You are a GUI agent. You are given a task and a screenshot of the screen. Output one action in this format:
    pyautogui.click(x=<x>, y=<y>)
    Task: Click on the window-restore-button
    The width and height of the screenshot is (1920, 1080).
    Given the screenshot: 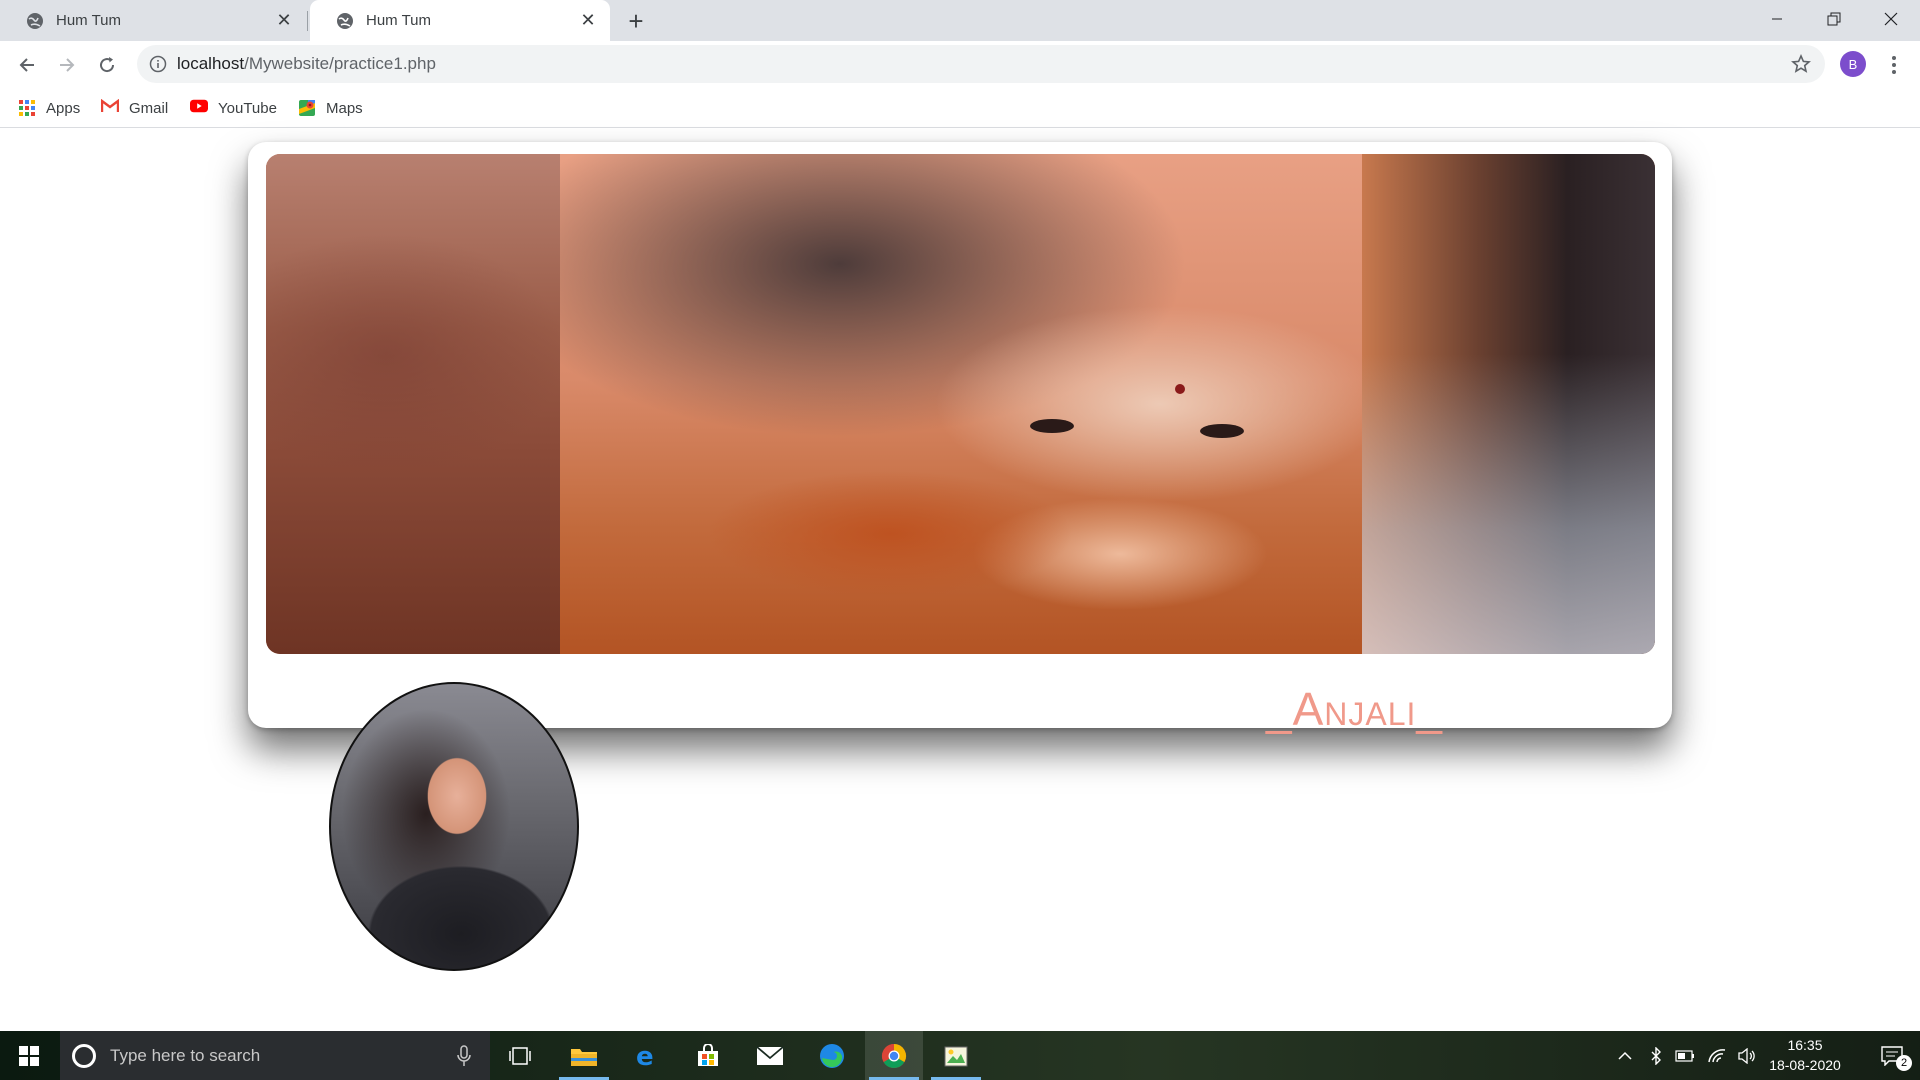 What is the action you would take?
    pyautogui.click(x=1833, y=19)
    